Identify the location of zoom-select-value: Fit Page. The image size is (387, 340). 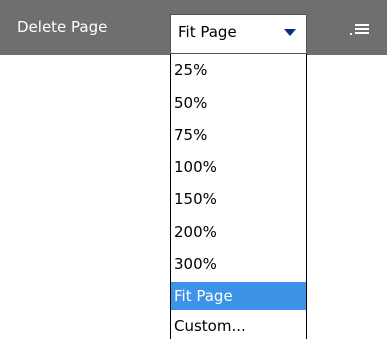
(207, 32).